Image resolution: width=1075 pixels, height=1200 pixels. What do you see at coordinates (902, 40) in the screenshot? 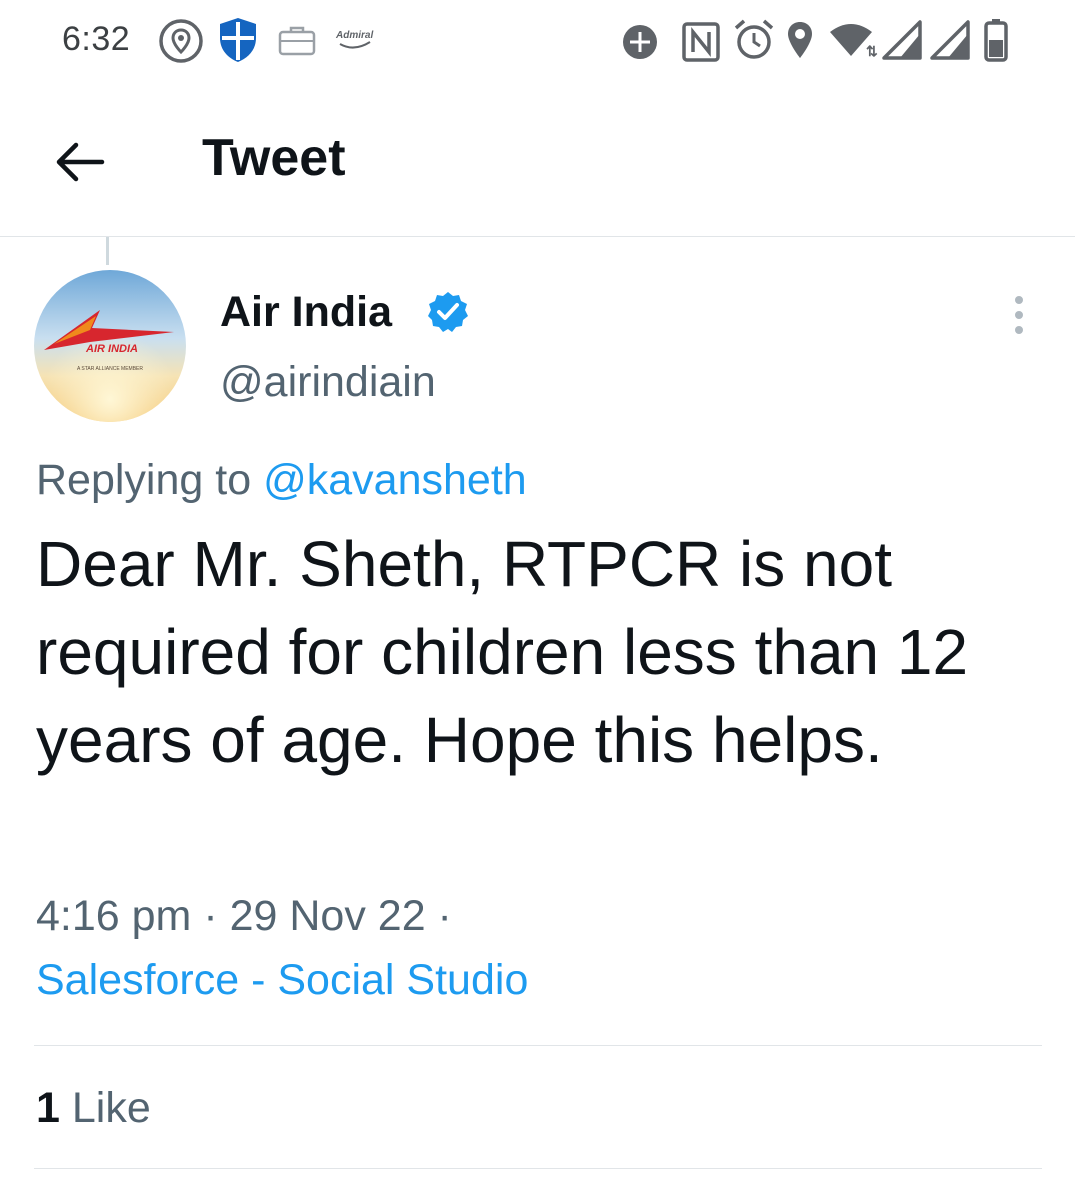
I see `signal-icon` at bounding box center [902, 40].